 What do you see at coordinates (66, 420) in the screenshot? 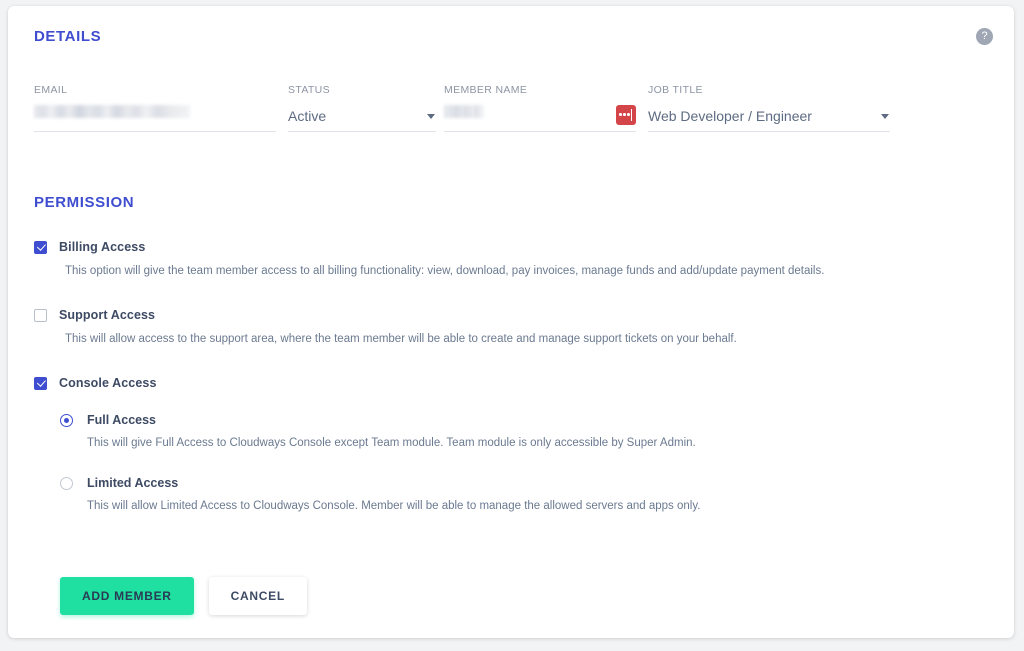
I see `full-access-radio` at bounding box center [66, 420].